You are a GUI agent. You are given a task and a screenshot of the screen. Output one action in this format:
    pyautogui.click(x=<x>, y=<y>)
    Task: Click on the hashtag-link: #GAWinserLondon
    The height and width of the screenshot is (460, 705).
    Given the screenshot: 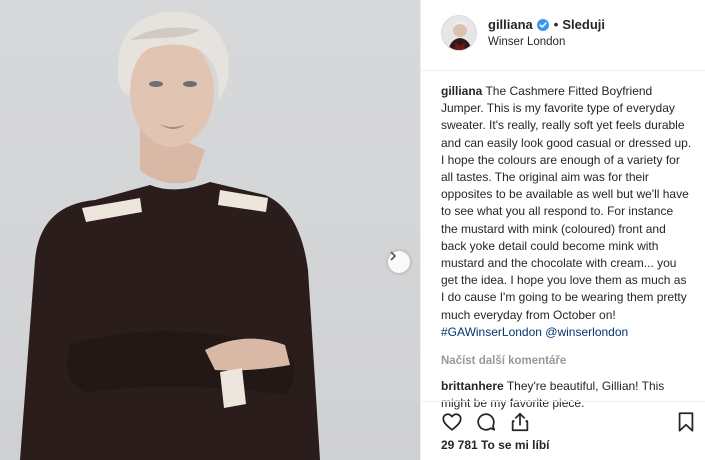 What is the action you would take?
    pyautogui.click(x=491, y=332)
    